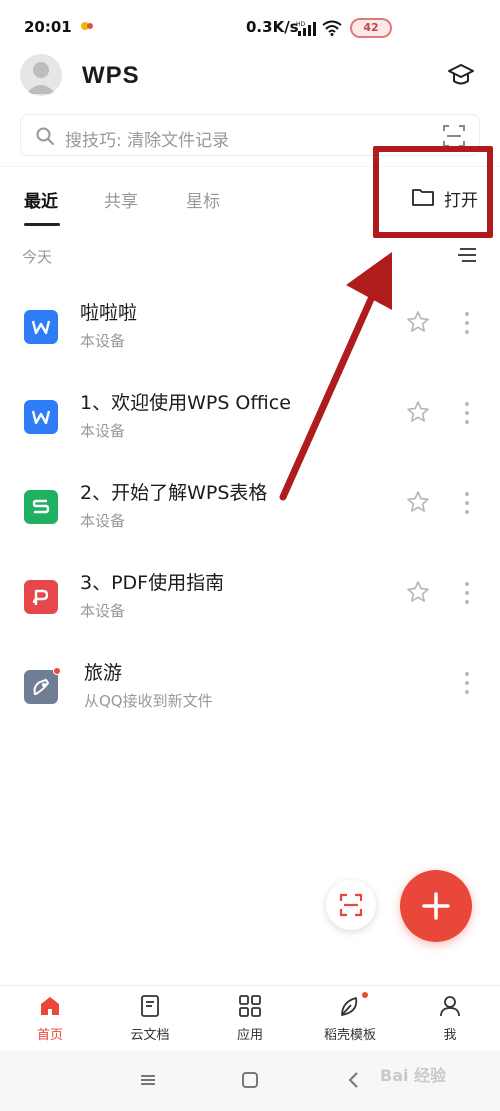 The width and height of the screenshot is (500, 1111). What do you see at coordinates (250, 601) in the screenshot?
I see `list-item: 3、PDF使用指南 本设备` at bounding box center [250, 601].